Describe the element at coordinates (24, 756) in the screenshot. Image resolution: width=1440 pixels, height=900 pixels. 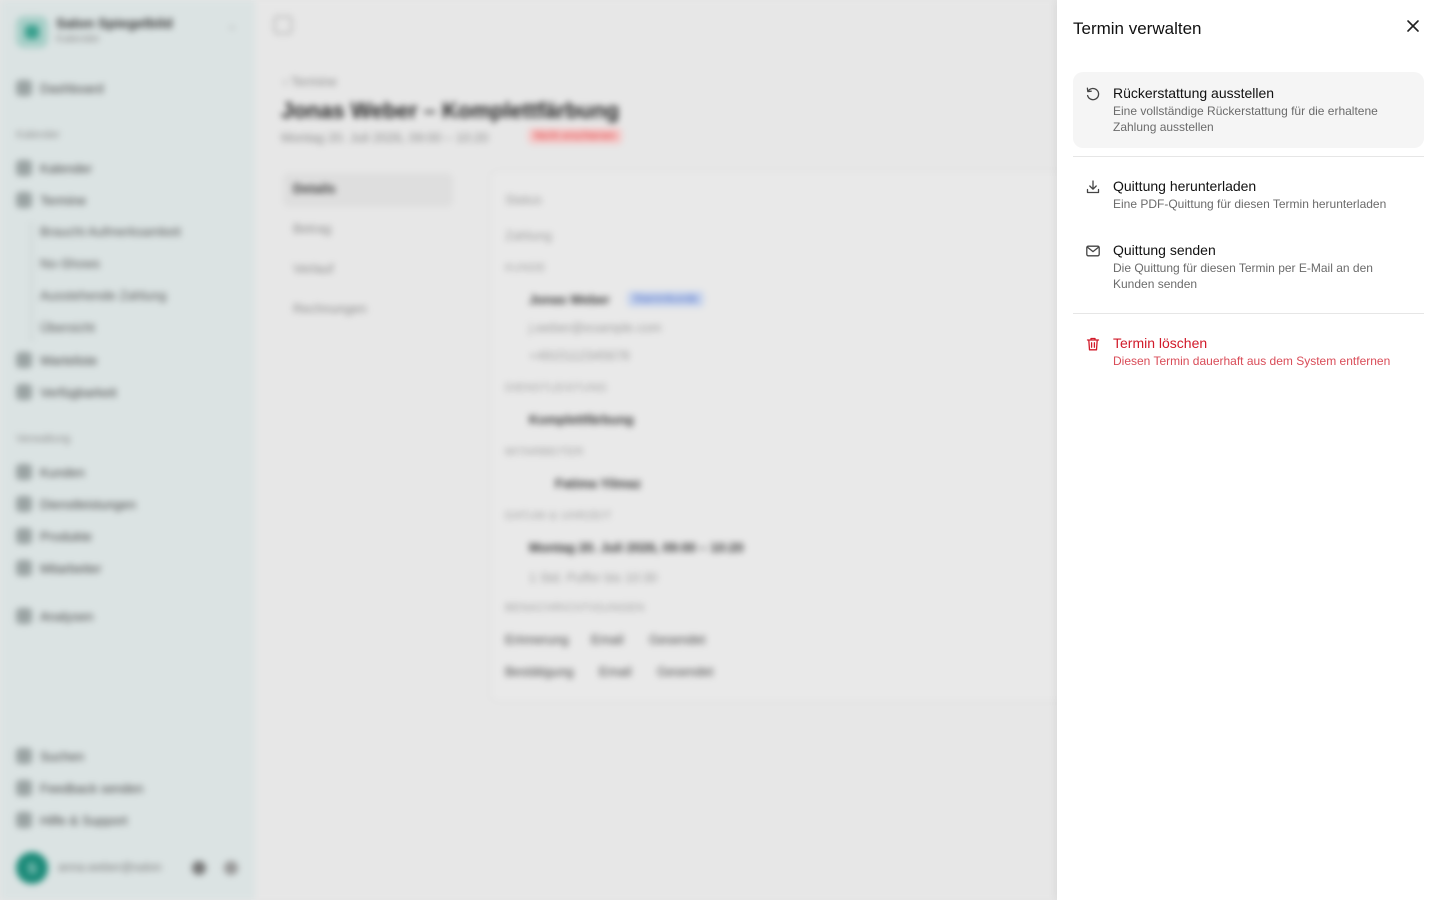
I see `search-icon` at that location.